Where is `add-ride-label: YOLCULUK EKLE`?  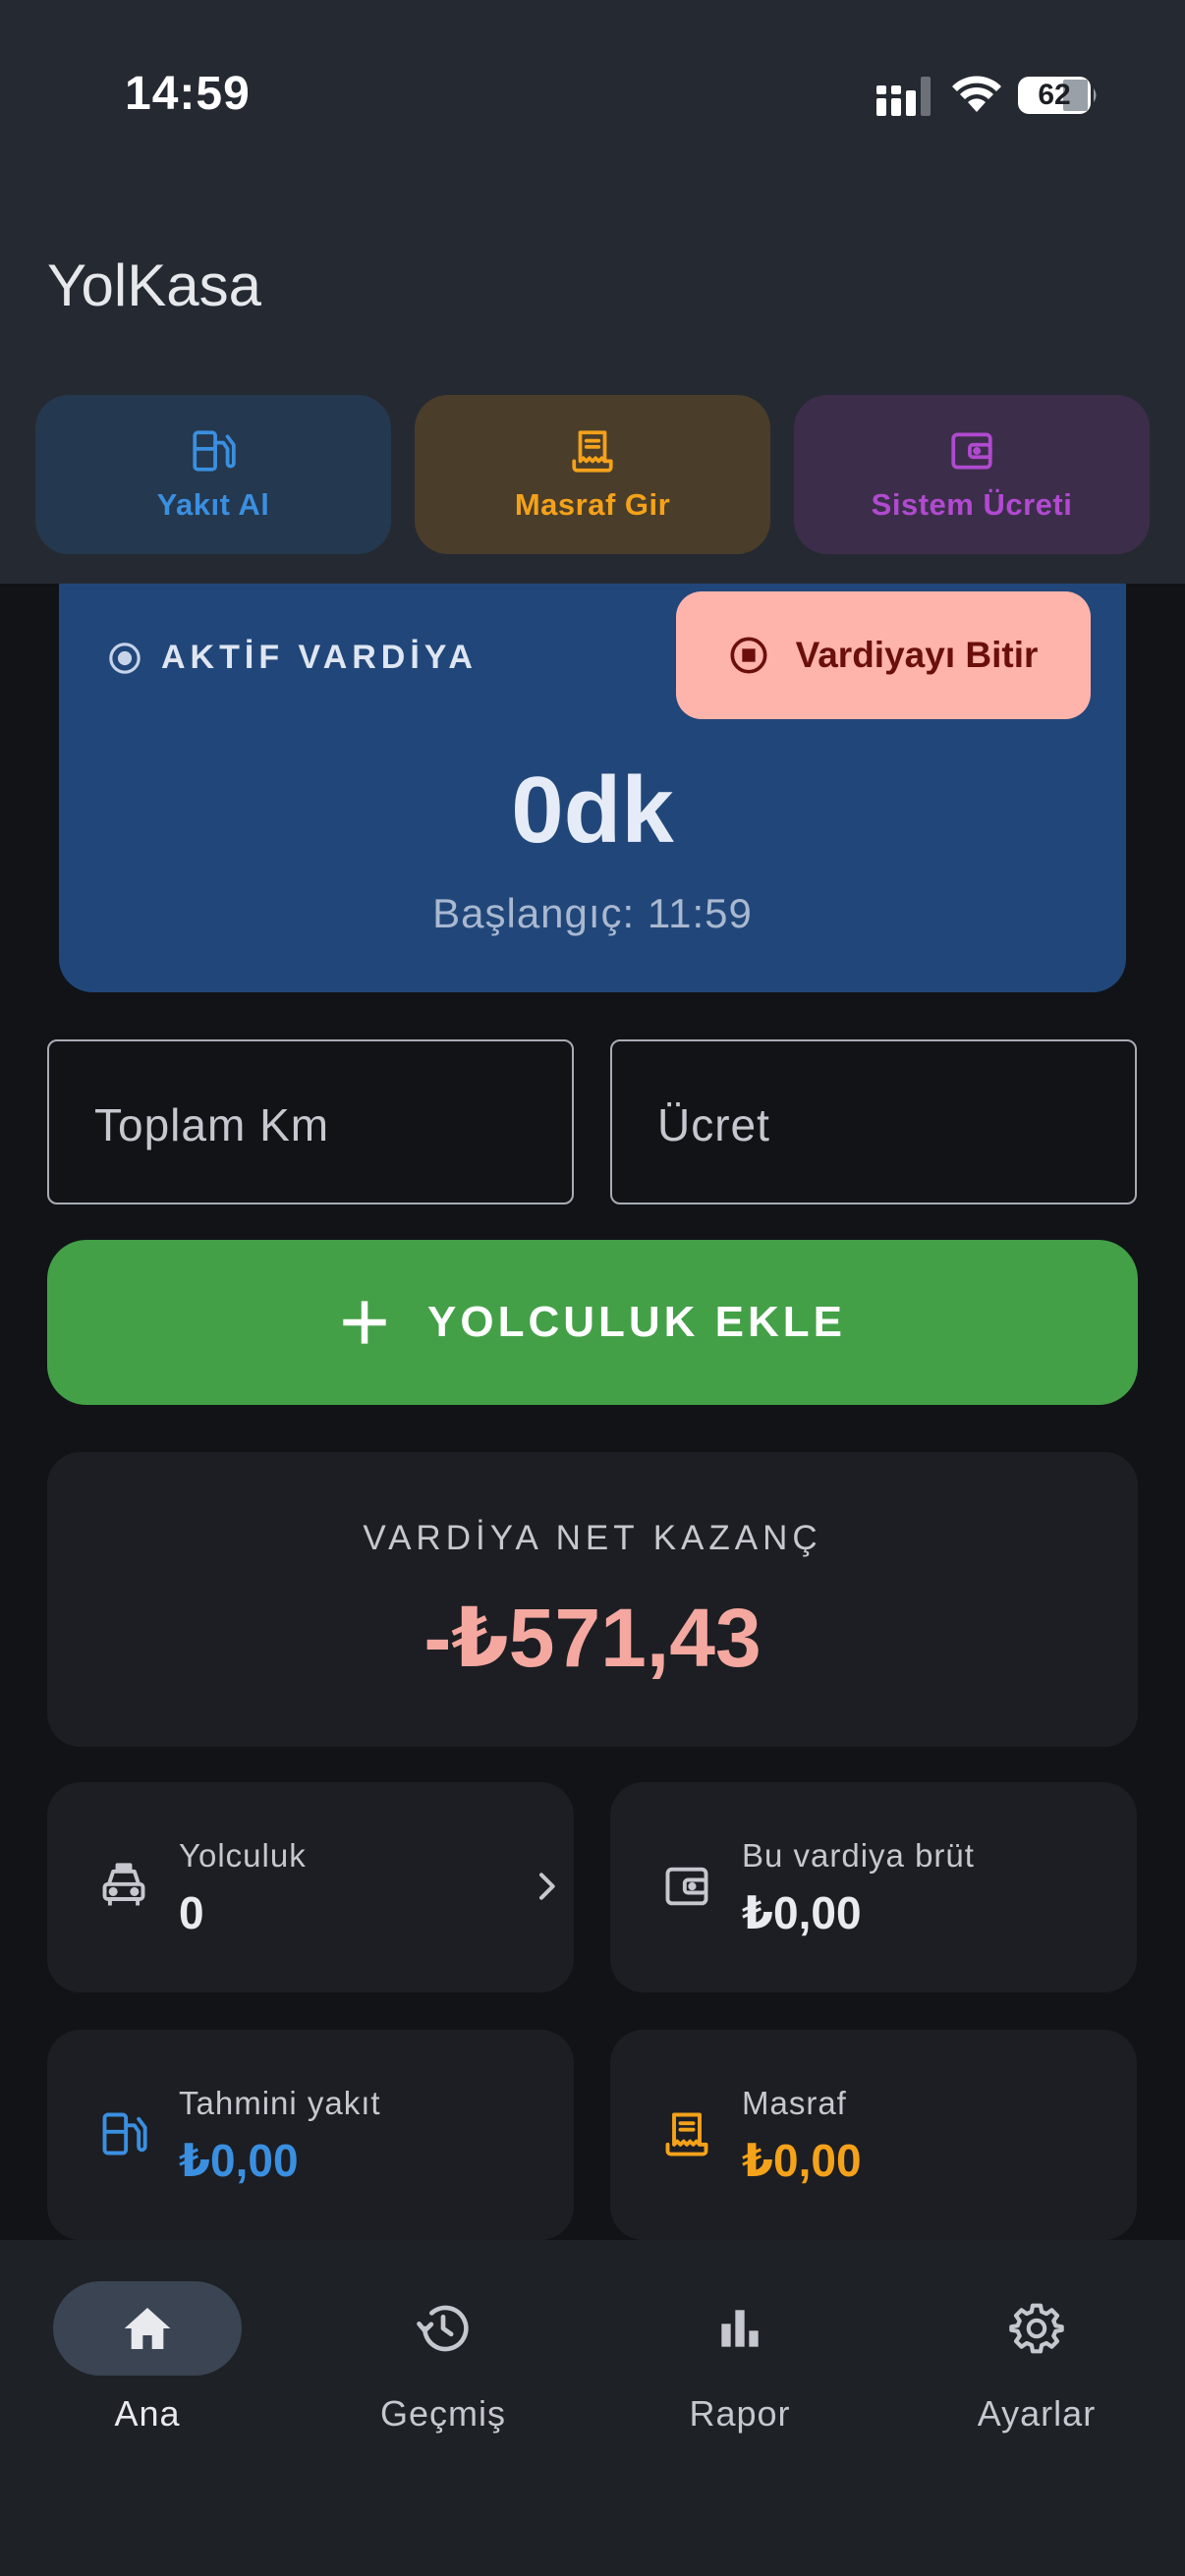 add-ride-label: YOLCULUK EKLE is located at coordinates (637, 1322).